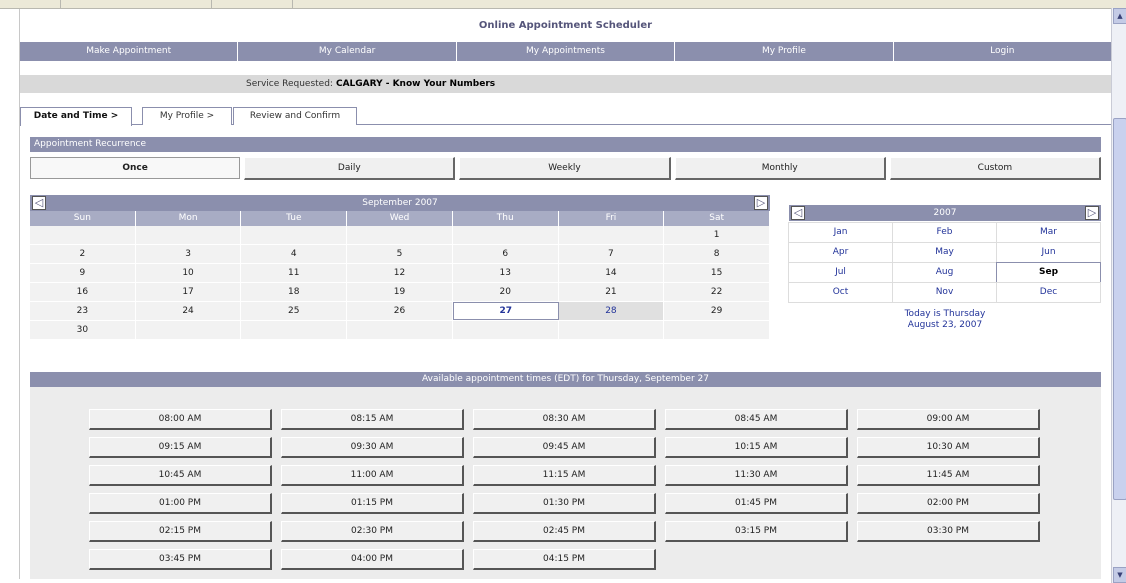 Image resolution: width=1126 pixels, height=583 pixels. What do you see at coordinates (840, 272) in the screenshot?
I see `month-jul: Jul` at bounding box center [840, 272].